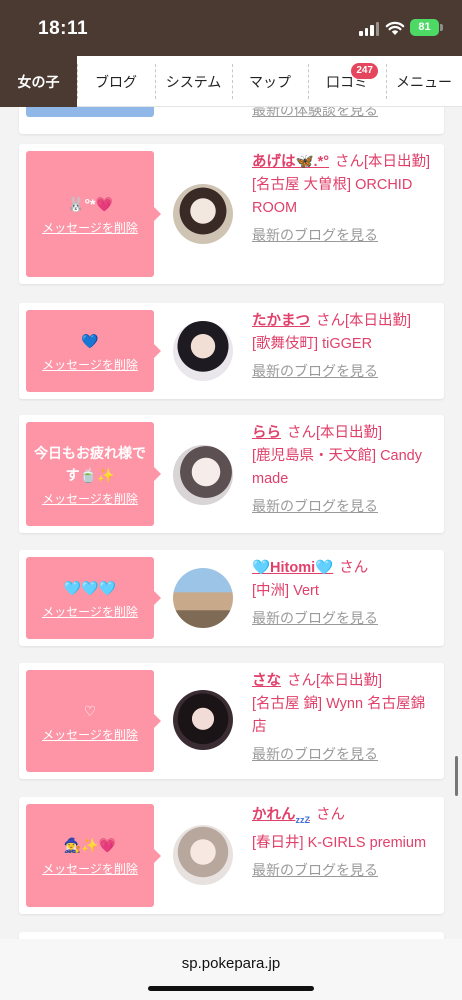  What do you see at coordinates (344, 197) in the screenshot?
I see `shop-location: [名古屋 大曽根] ORCHID ROOM` at bounding box center [344, 197].